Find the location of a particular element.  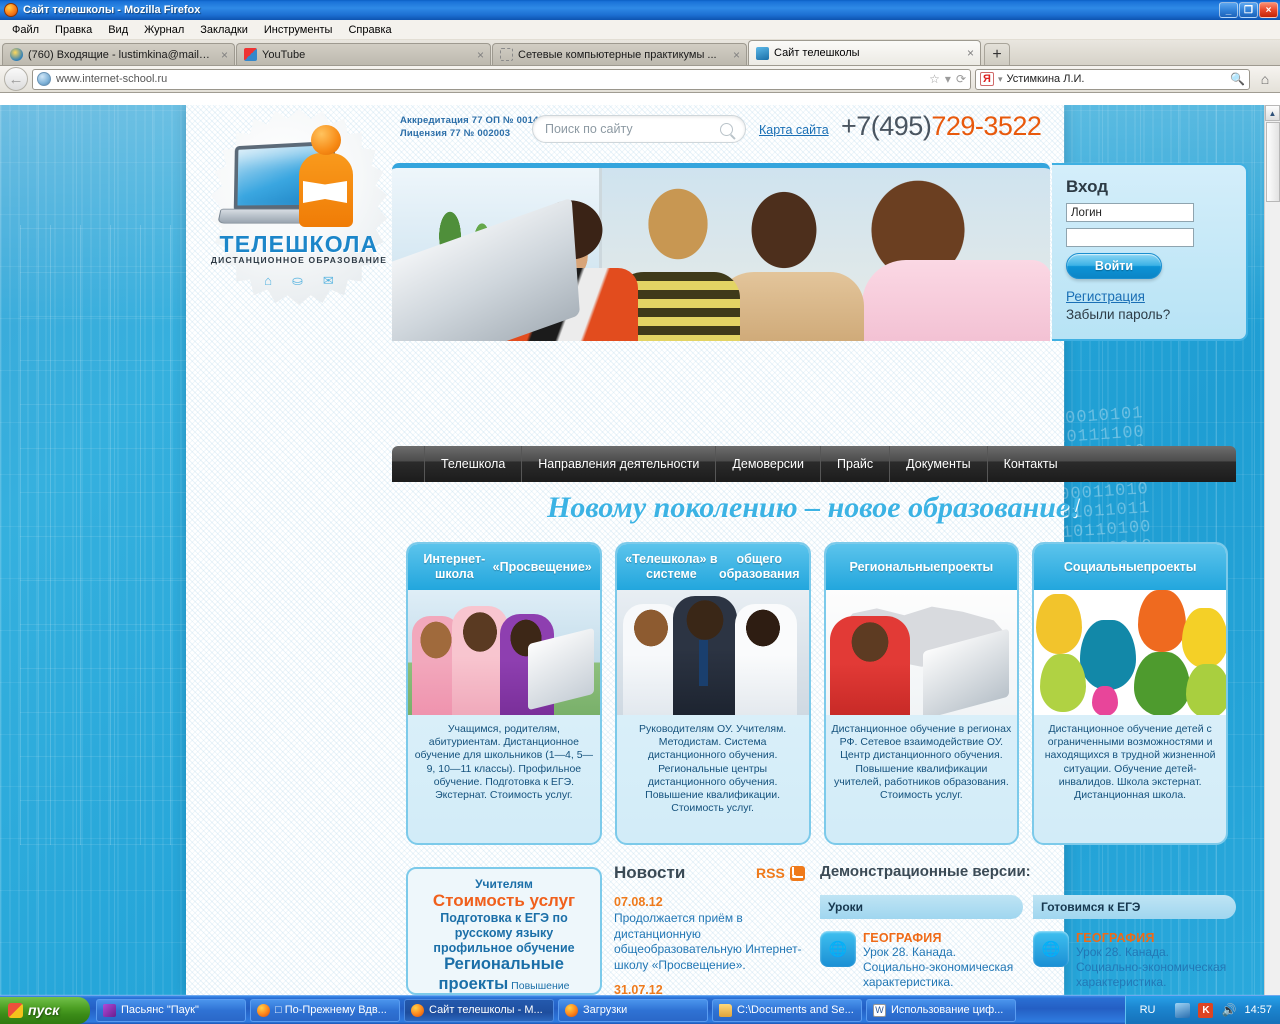

scroll-up-arrow-icon: ▲ is located at coordinates (1272, 113).